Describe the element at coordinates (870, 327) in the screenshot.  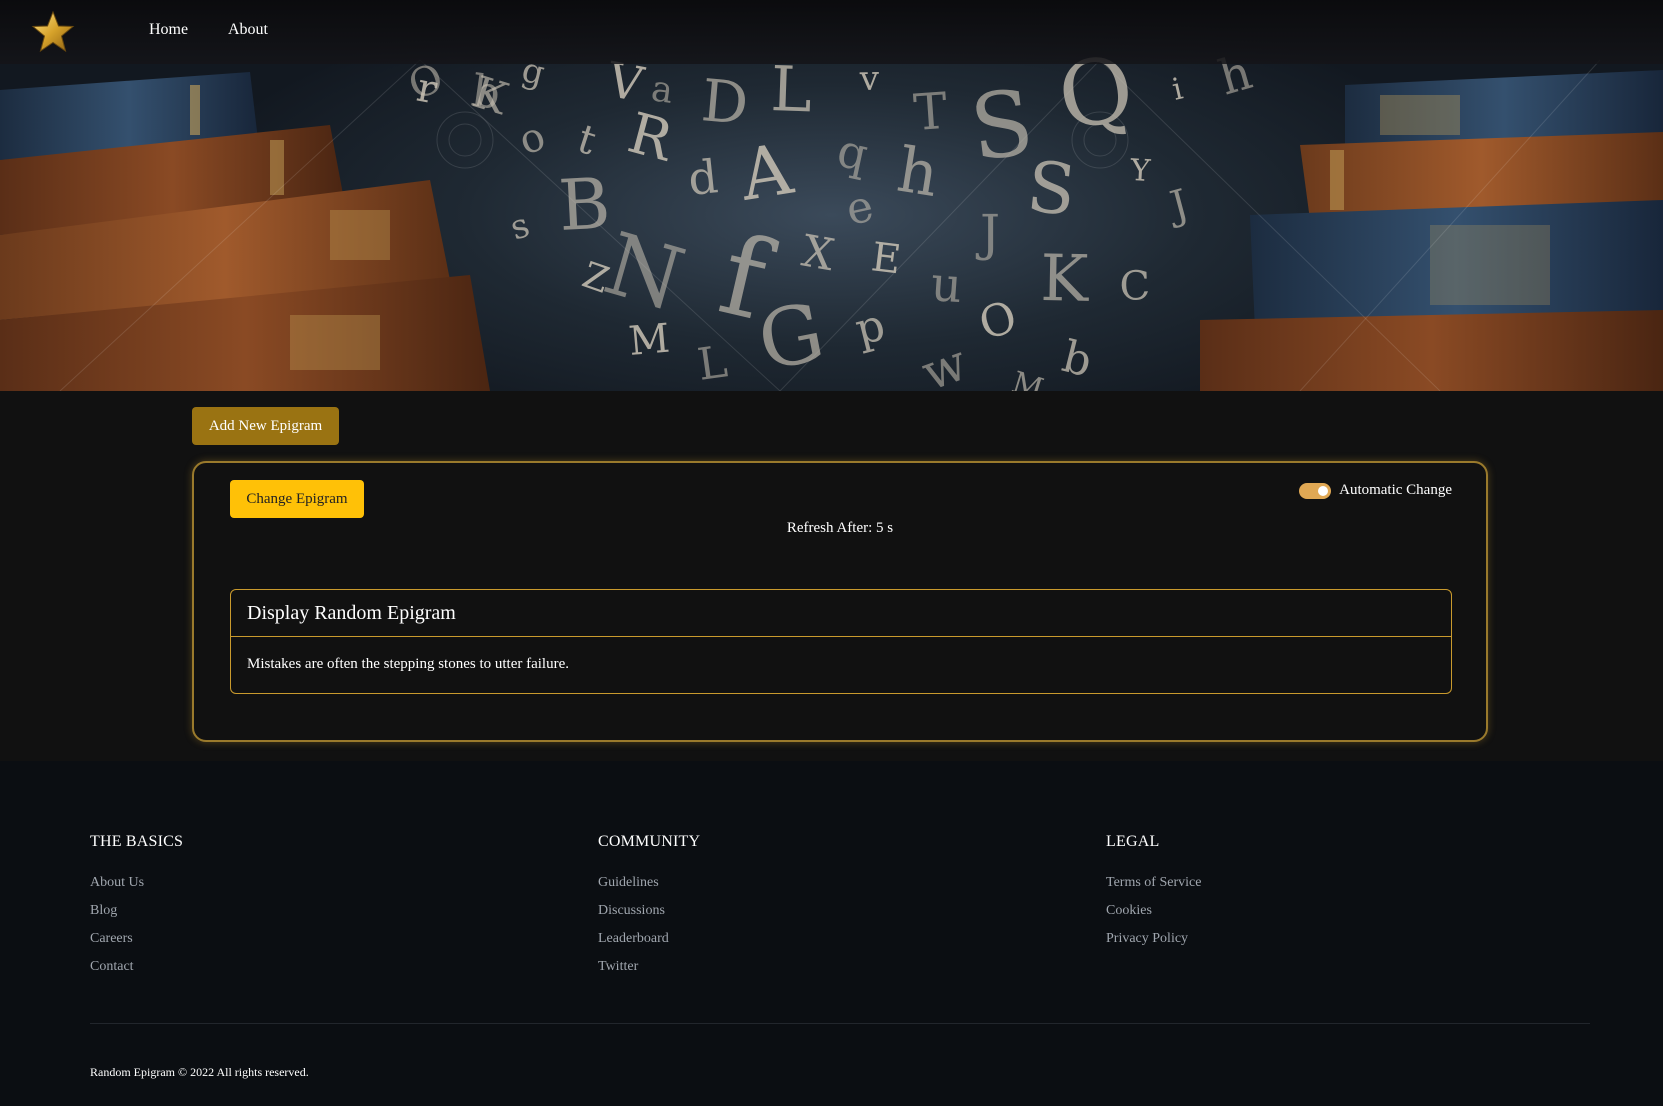
I see `hero-letter: p` at that location.